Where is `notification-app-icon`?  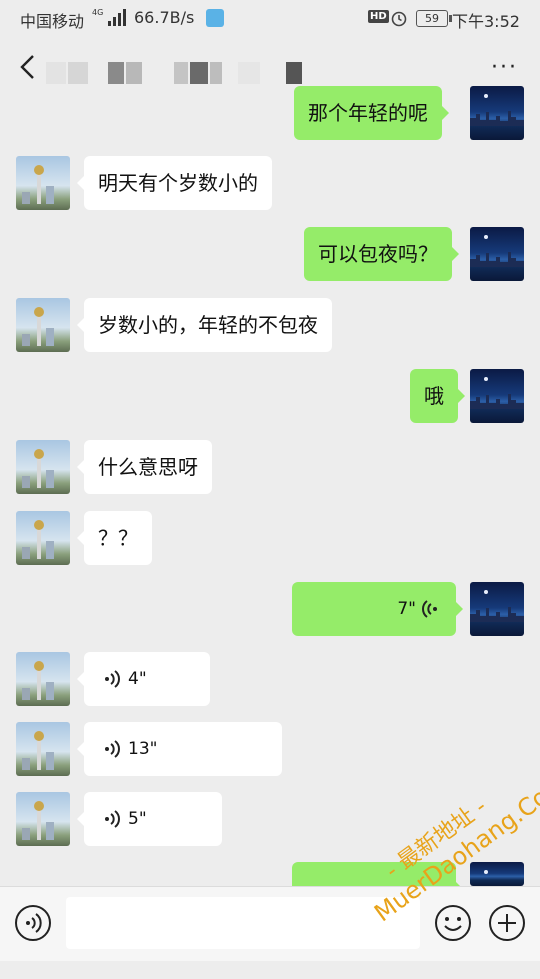 notification-app-icon is located at coordinates (215, 18).